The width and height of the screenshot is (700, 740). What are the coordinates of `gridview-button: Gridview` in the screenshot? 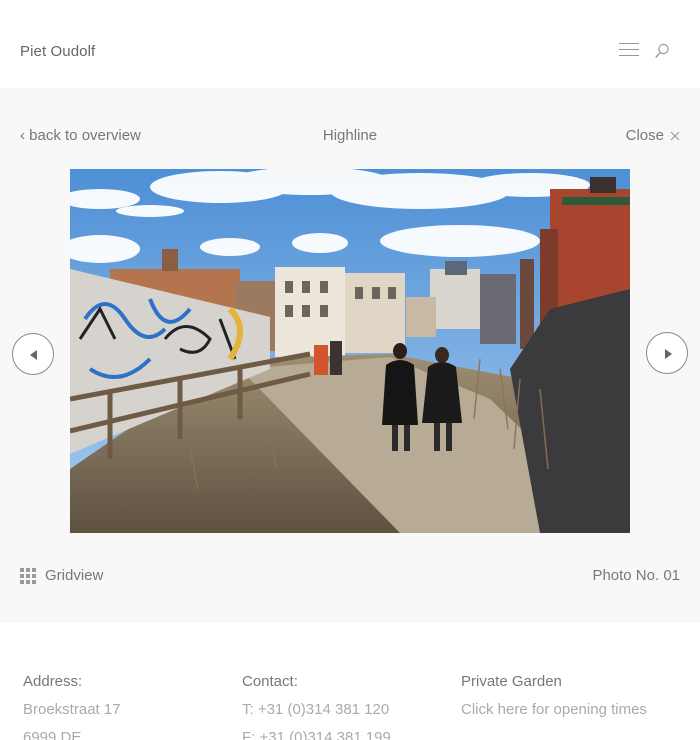 It's located at (61, 575).